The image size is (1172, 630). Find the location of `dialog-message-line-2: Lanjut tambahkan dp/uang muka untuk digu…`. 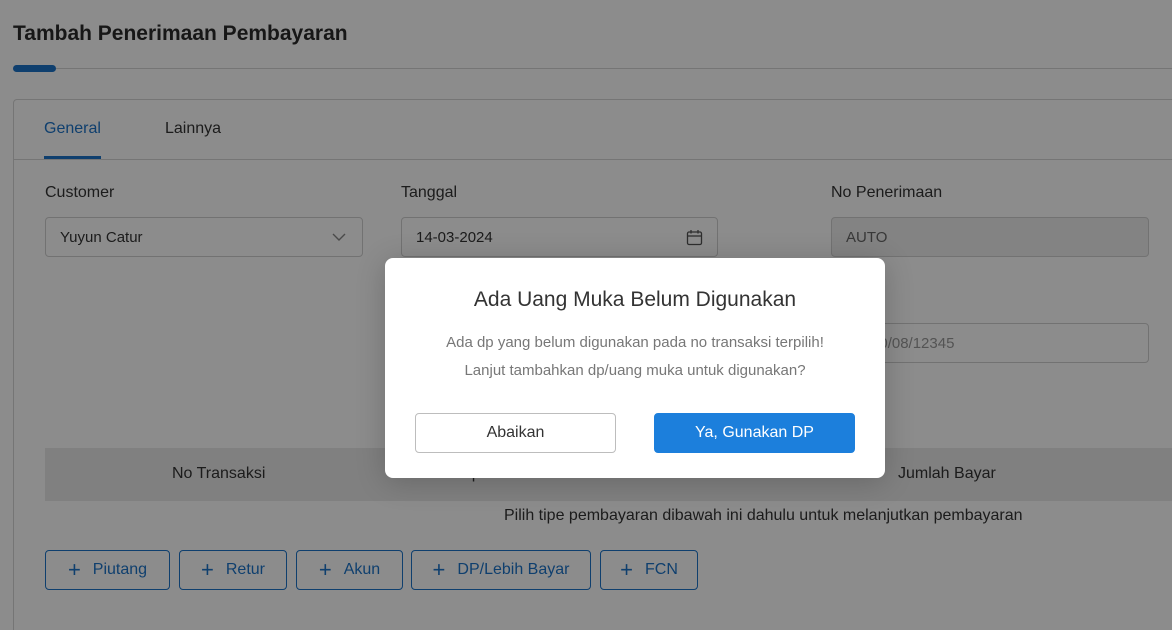

dialog-message-line-2: Lanjut tambahkan dp/uang muka untuk digu… is located at coordinates (635, 370).